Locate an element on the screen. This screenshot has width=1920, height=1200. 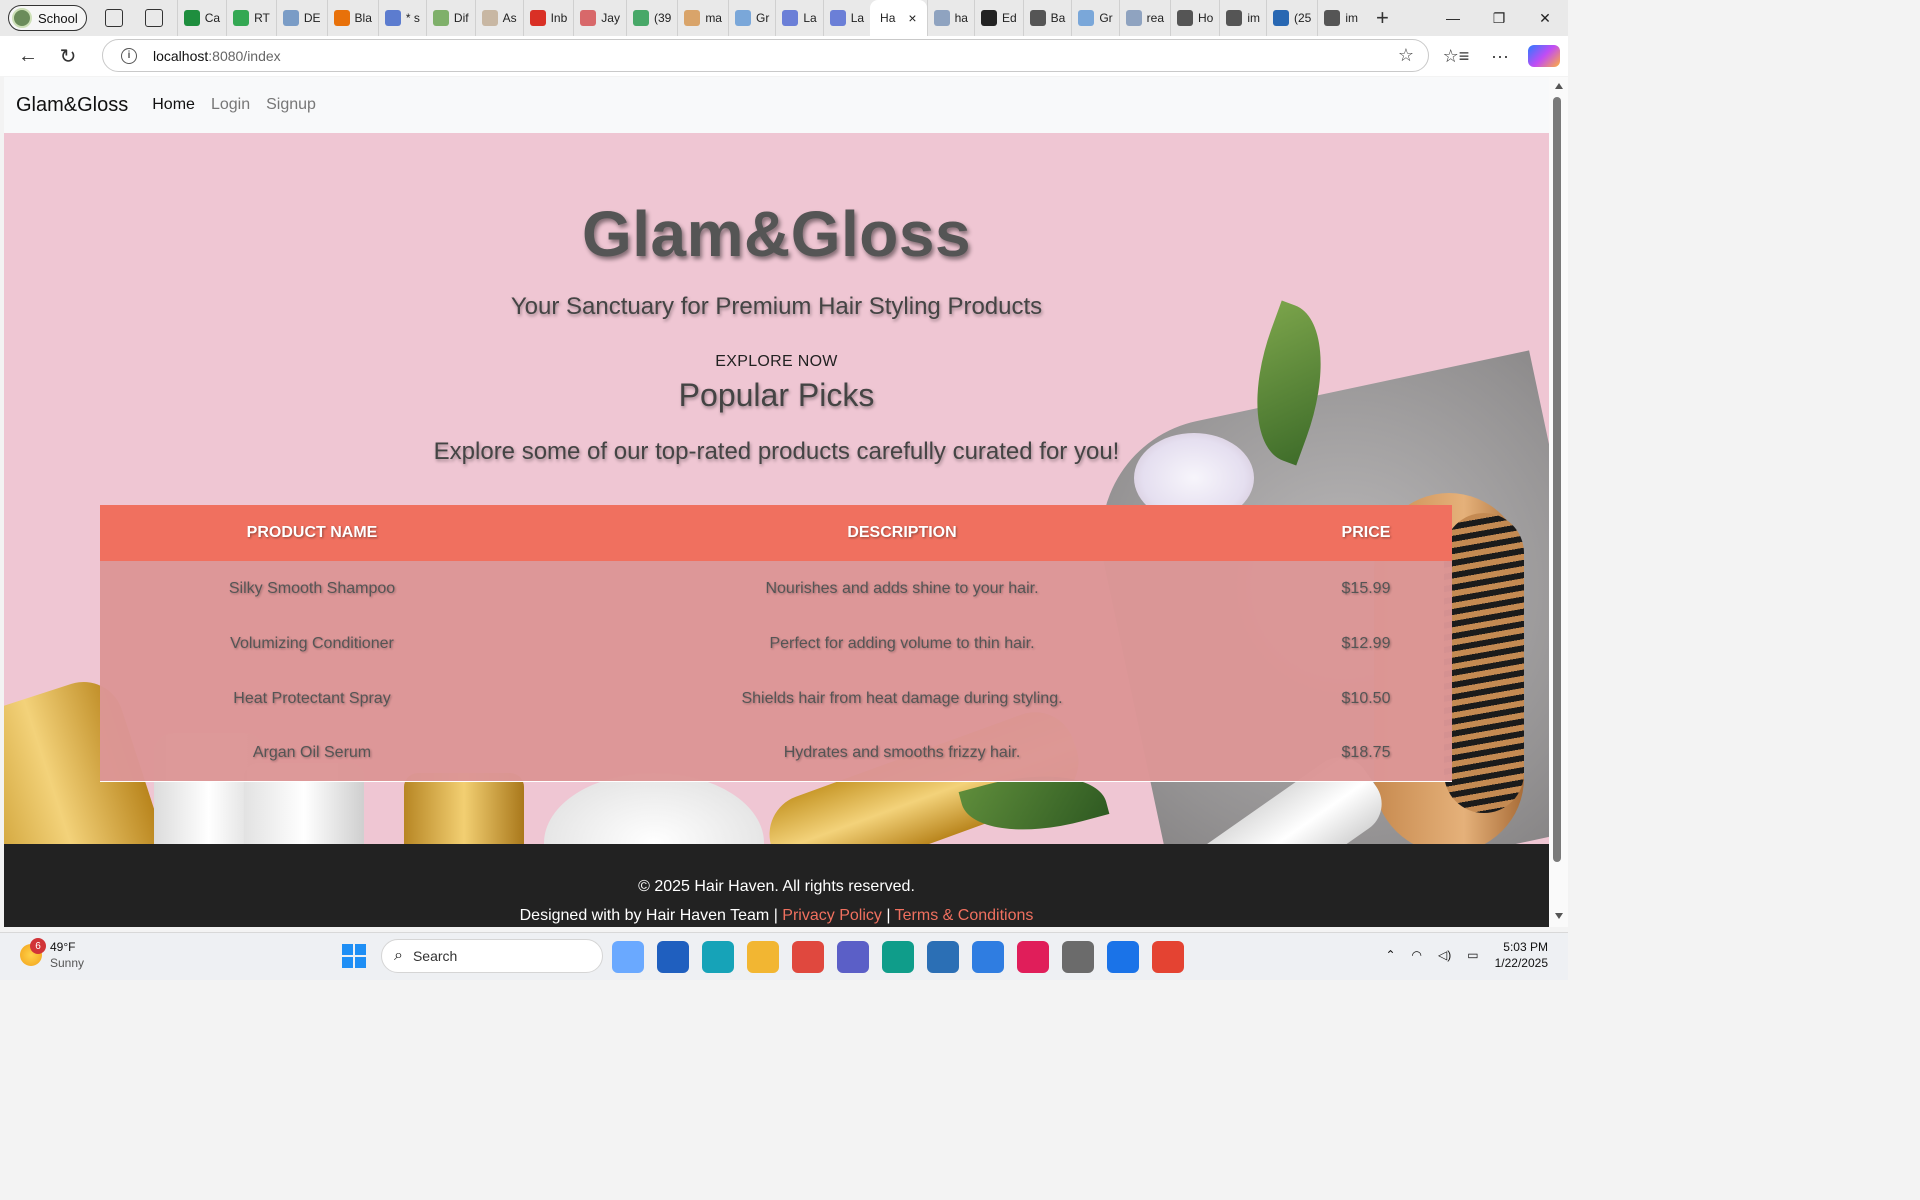
browser-tab: rea is located at coordinates (1144, 18).